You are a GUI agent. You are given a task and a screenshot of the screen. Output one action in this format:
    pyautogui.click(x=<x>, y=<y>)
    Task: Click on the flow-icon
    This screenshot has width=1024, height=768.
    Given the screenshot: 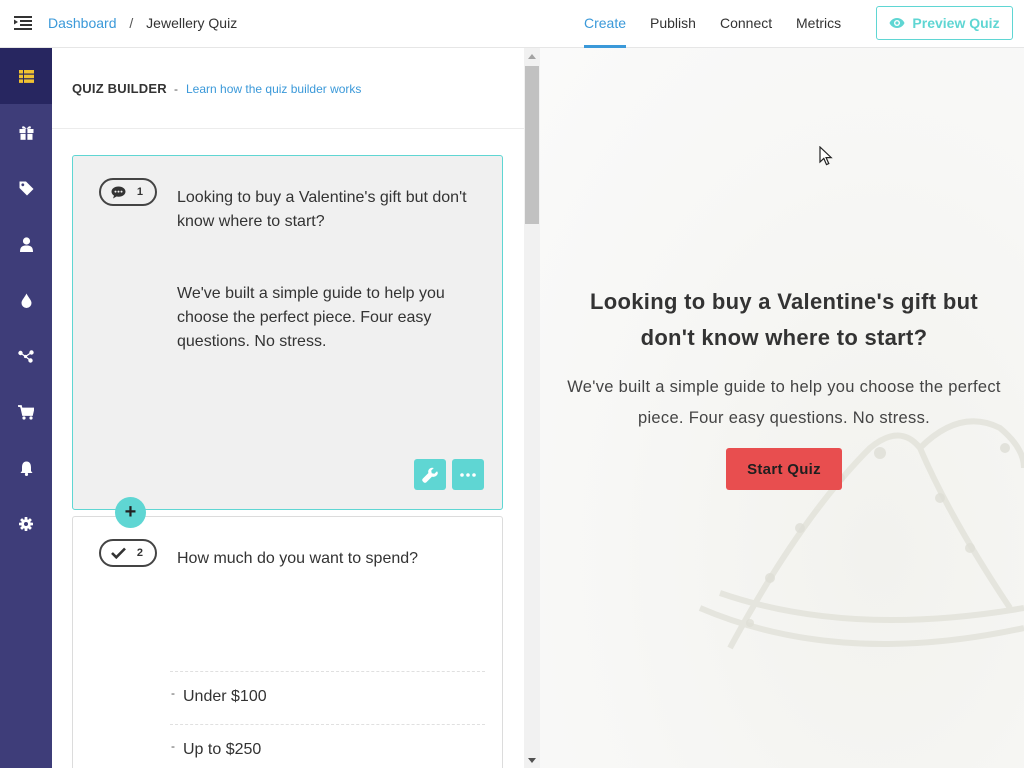 What is the action you would take?
    pyautogui.click(x=26, y=356)
    